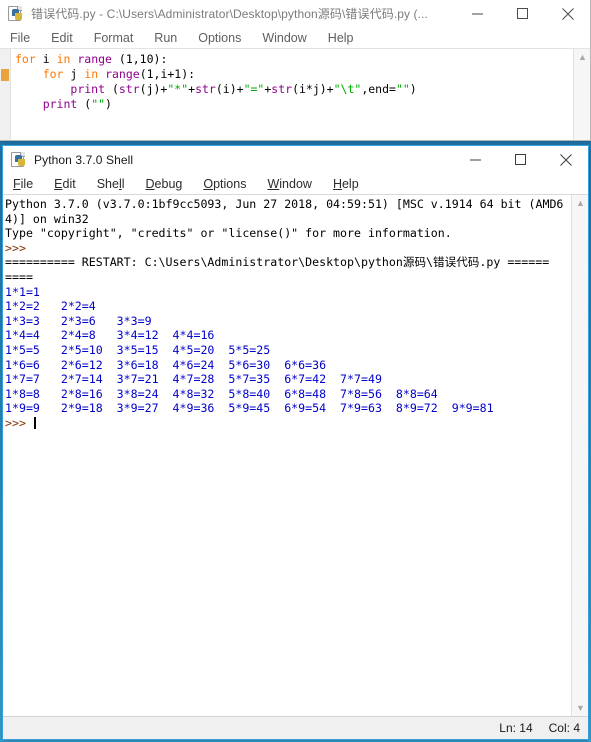 The width and height of the screenshot is (591, 742). Describe the element at coordinates (84, 159) in the screenshot. I see `shell-window-title: Python 3.7.0 Shell` at that location.